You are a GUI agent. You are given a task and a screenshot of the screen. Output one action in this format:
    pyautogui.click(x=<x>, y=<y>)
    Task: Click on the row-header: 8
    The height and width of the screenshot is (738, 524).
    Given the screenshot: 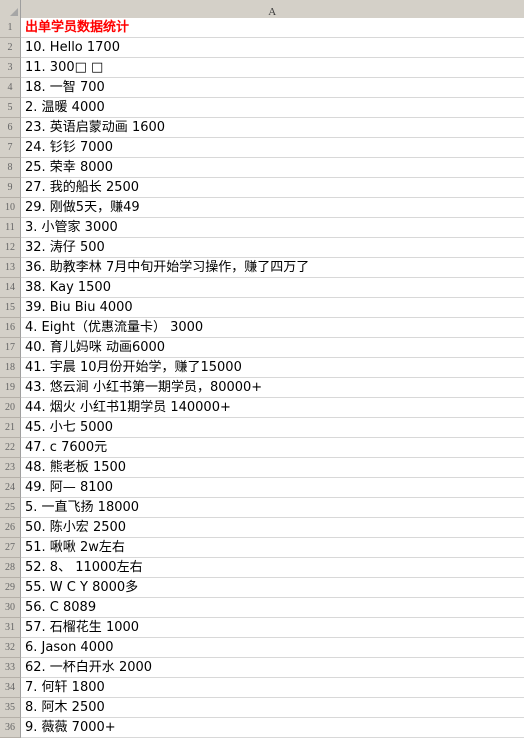 What is the action you would take?
    pyautogui.click(x=10, y=168)
    